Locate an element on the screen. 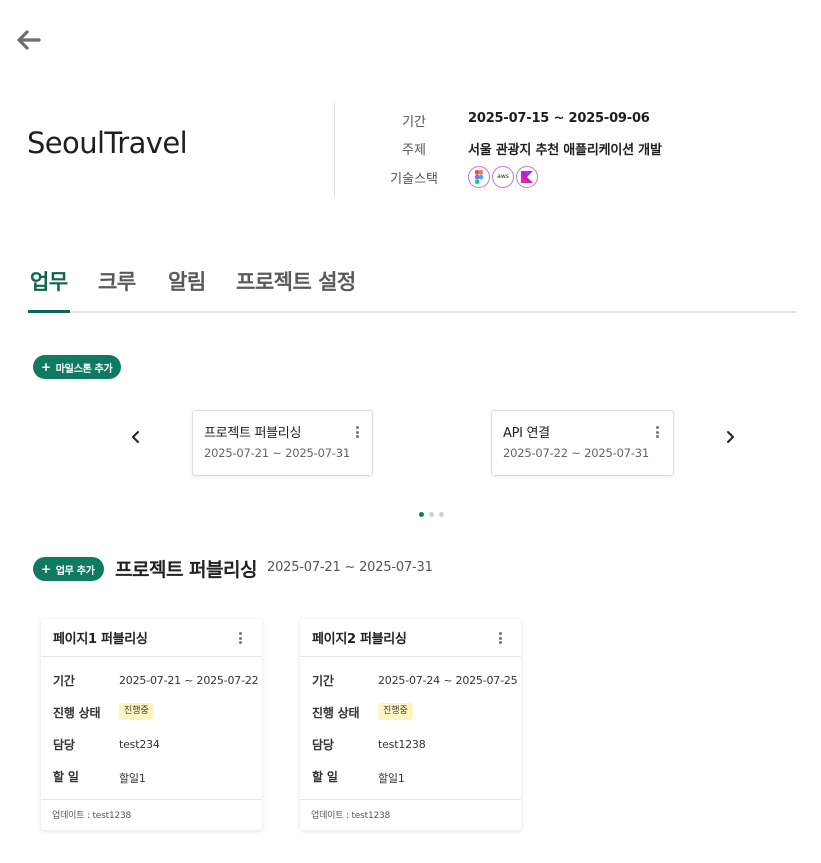 The image size is (821, 863). kotlin-icon is located at coordinates (527, 177).